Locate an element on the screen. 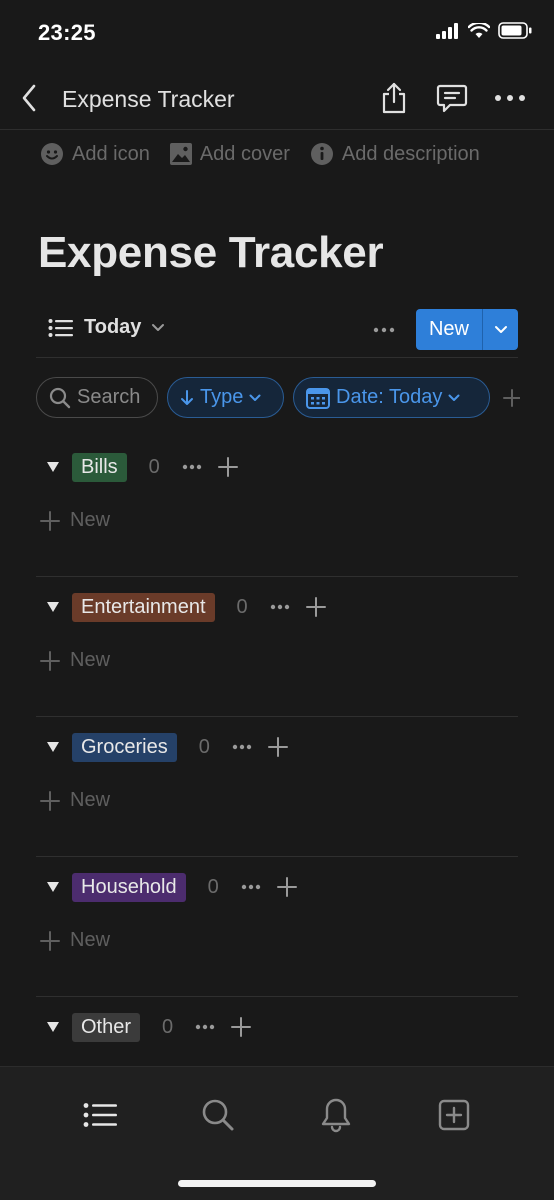 The image size is (554, 1200). tab-search is located at coordinates (218, 1115).